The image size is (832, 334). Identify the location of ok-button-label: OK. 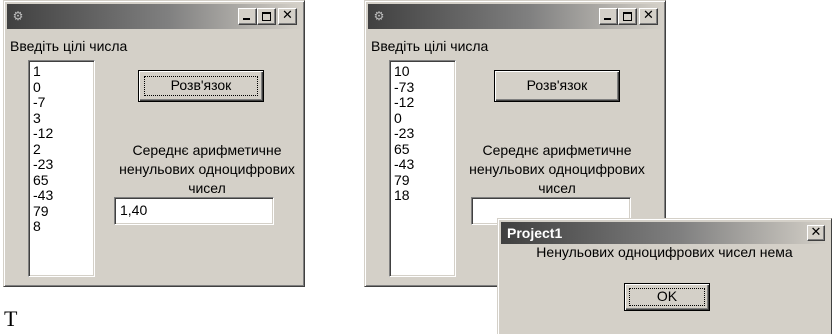
(667, 296).